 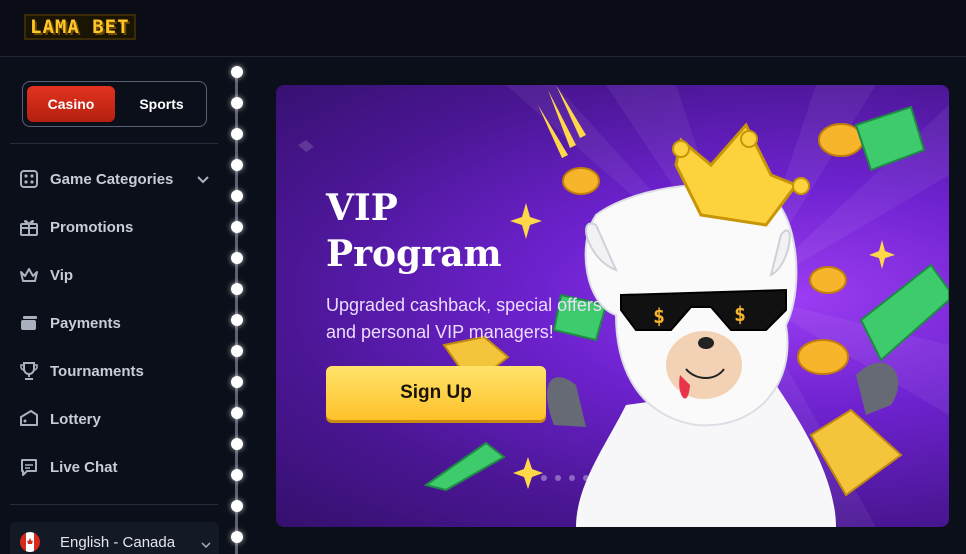 I want to click on vip-title-line1: VIP, so click(x=362, y=208).